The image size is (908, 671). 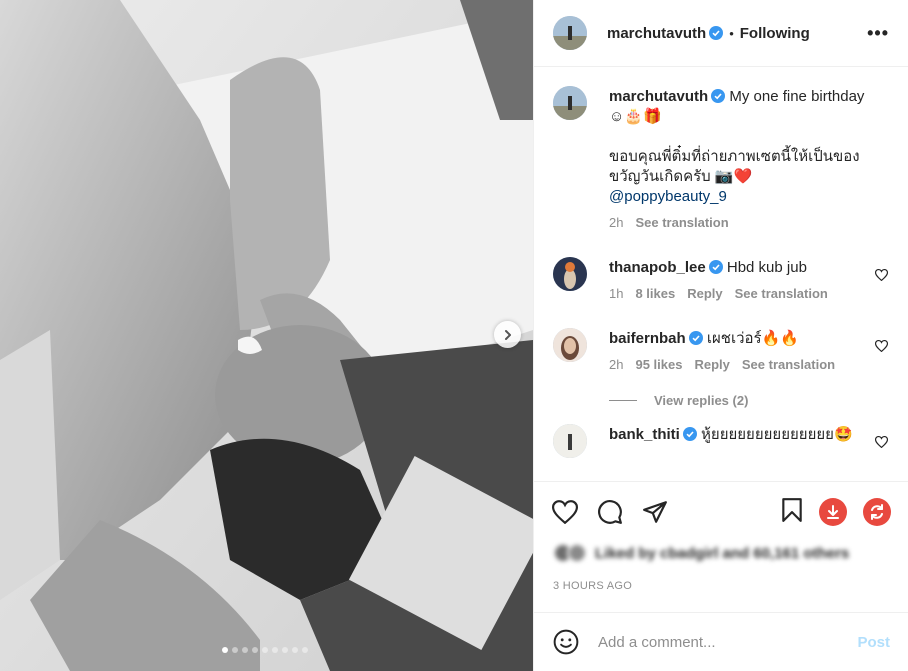 I want to click on chevron-right-icon, so click(x=507, y=334).